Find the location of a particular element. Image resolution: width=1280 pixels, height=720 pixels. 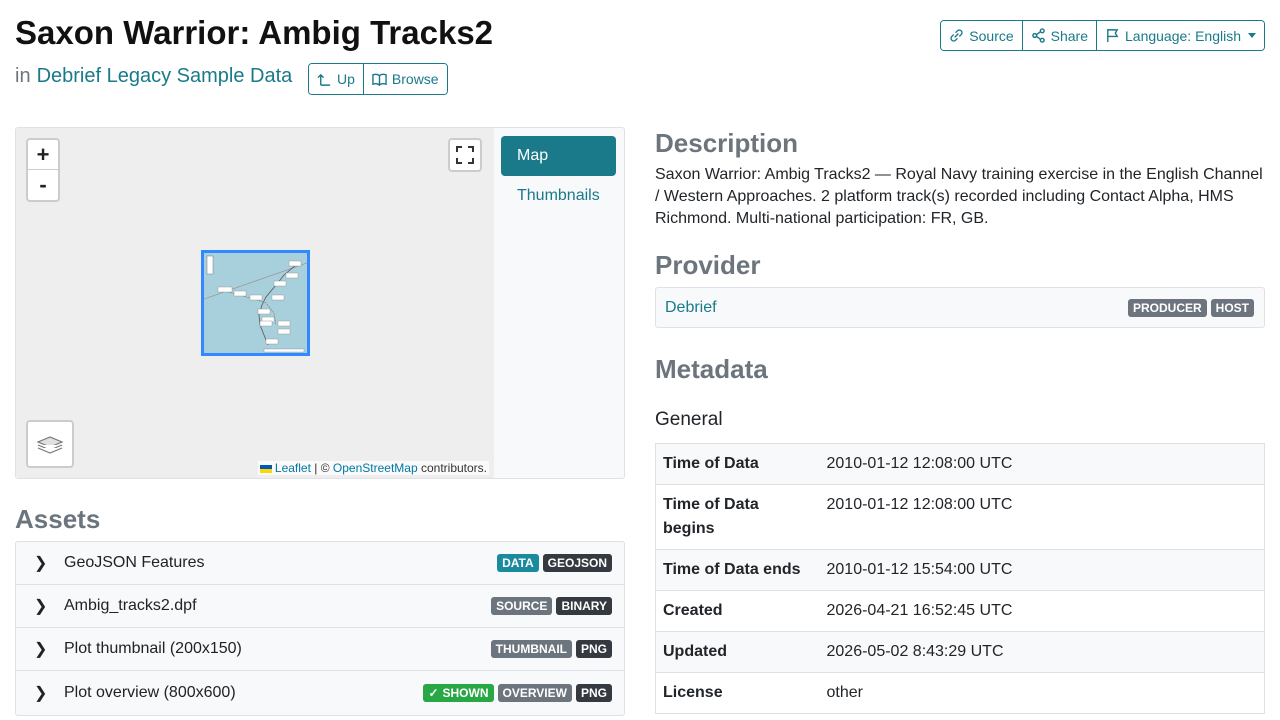

metadata-section-general: General is located at coordinates (689, 419).